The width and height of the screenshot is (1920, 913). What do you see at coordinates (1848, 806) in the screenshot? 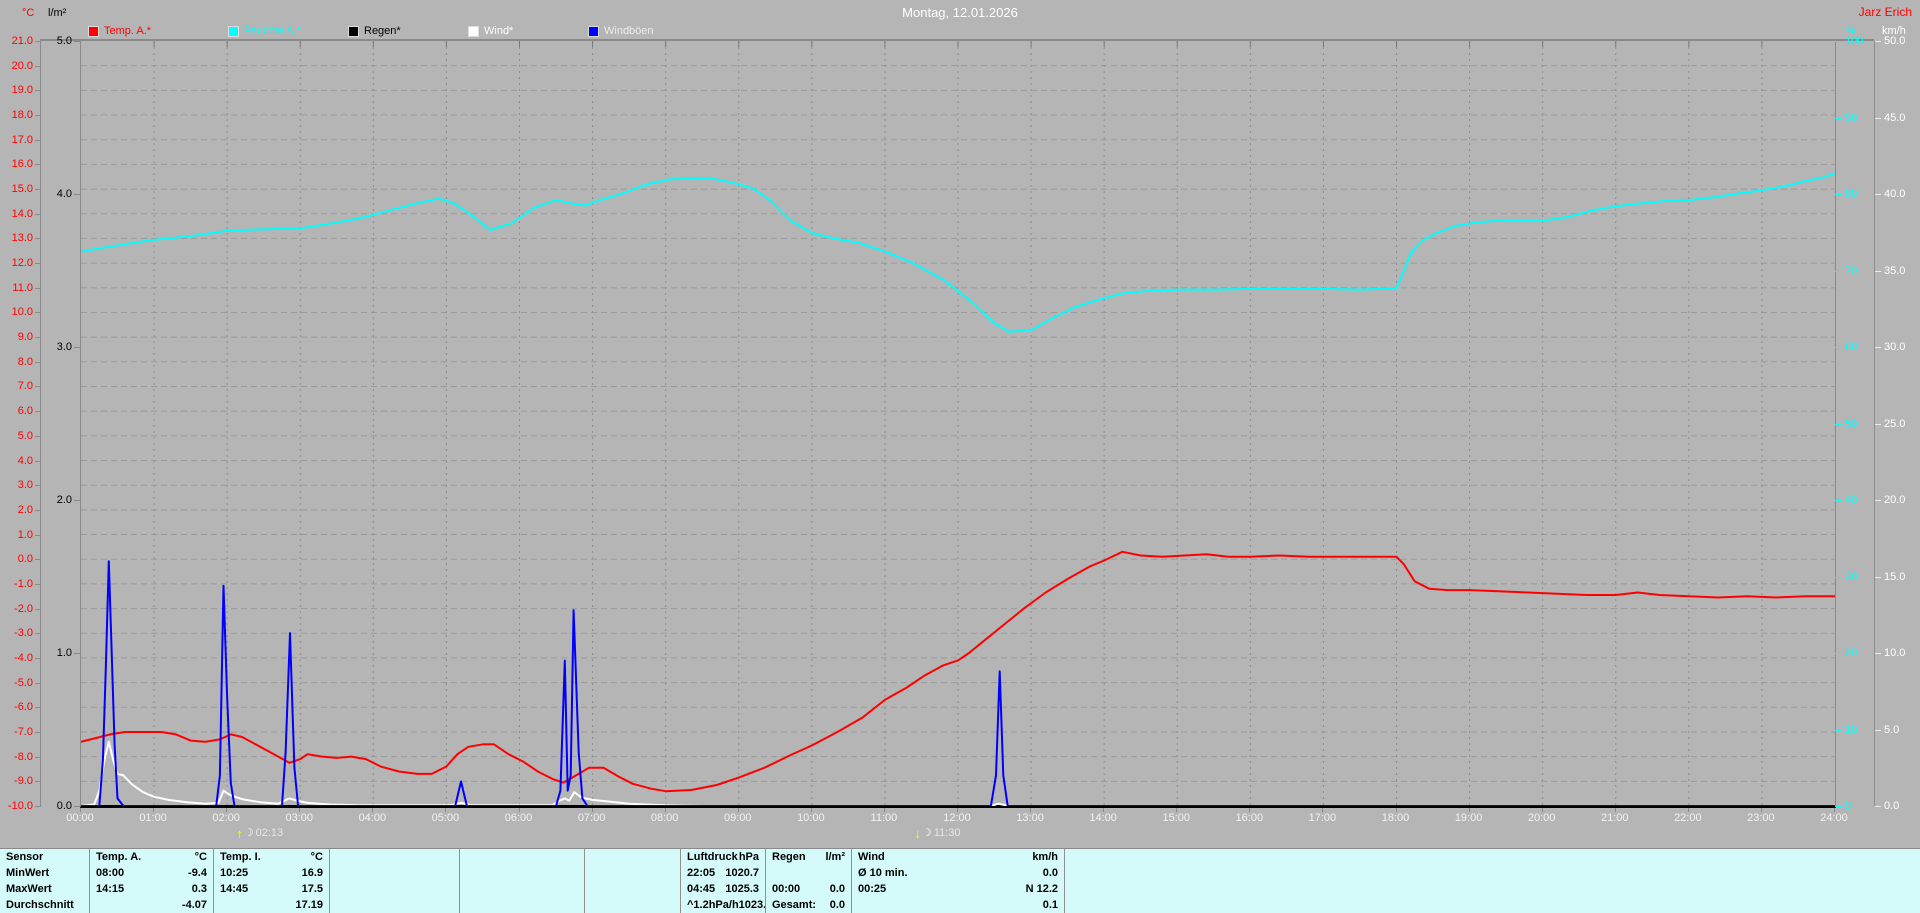
I see `humidity-tick-label: 0` at bounding box center [1848, 806].